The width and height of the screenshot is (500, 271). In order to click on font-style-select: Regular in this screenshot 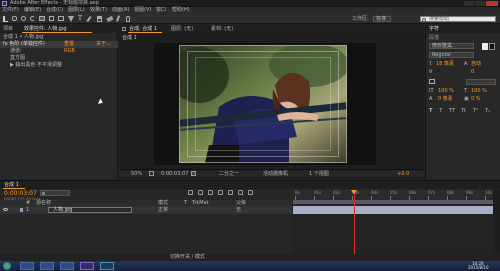, I will do `click(451, 55)`.